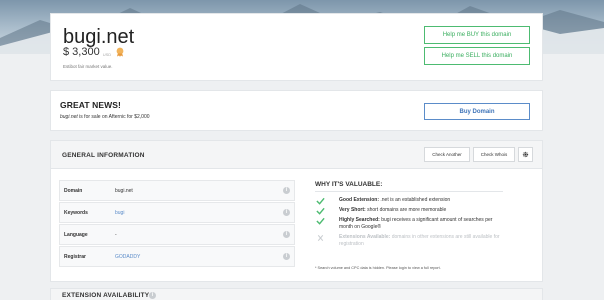 The width and height of the screenshot is (604, 300). Describe the element at coordinates (177, 190) in the screenshot. I see `detail-row-domain: Domain bugi.net i` at that location.